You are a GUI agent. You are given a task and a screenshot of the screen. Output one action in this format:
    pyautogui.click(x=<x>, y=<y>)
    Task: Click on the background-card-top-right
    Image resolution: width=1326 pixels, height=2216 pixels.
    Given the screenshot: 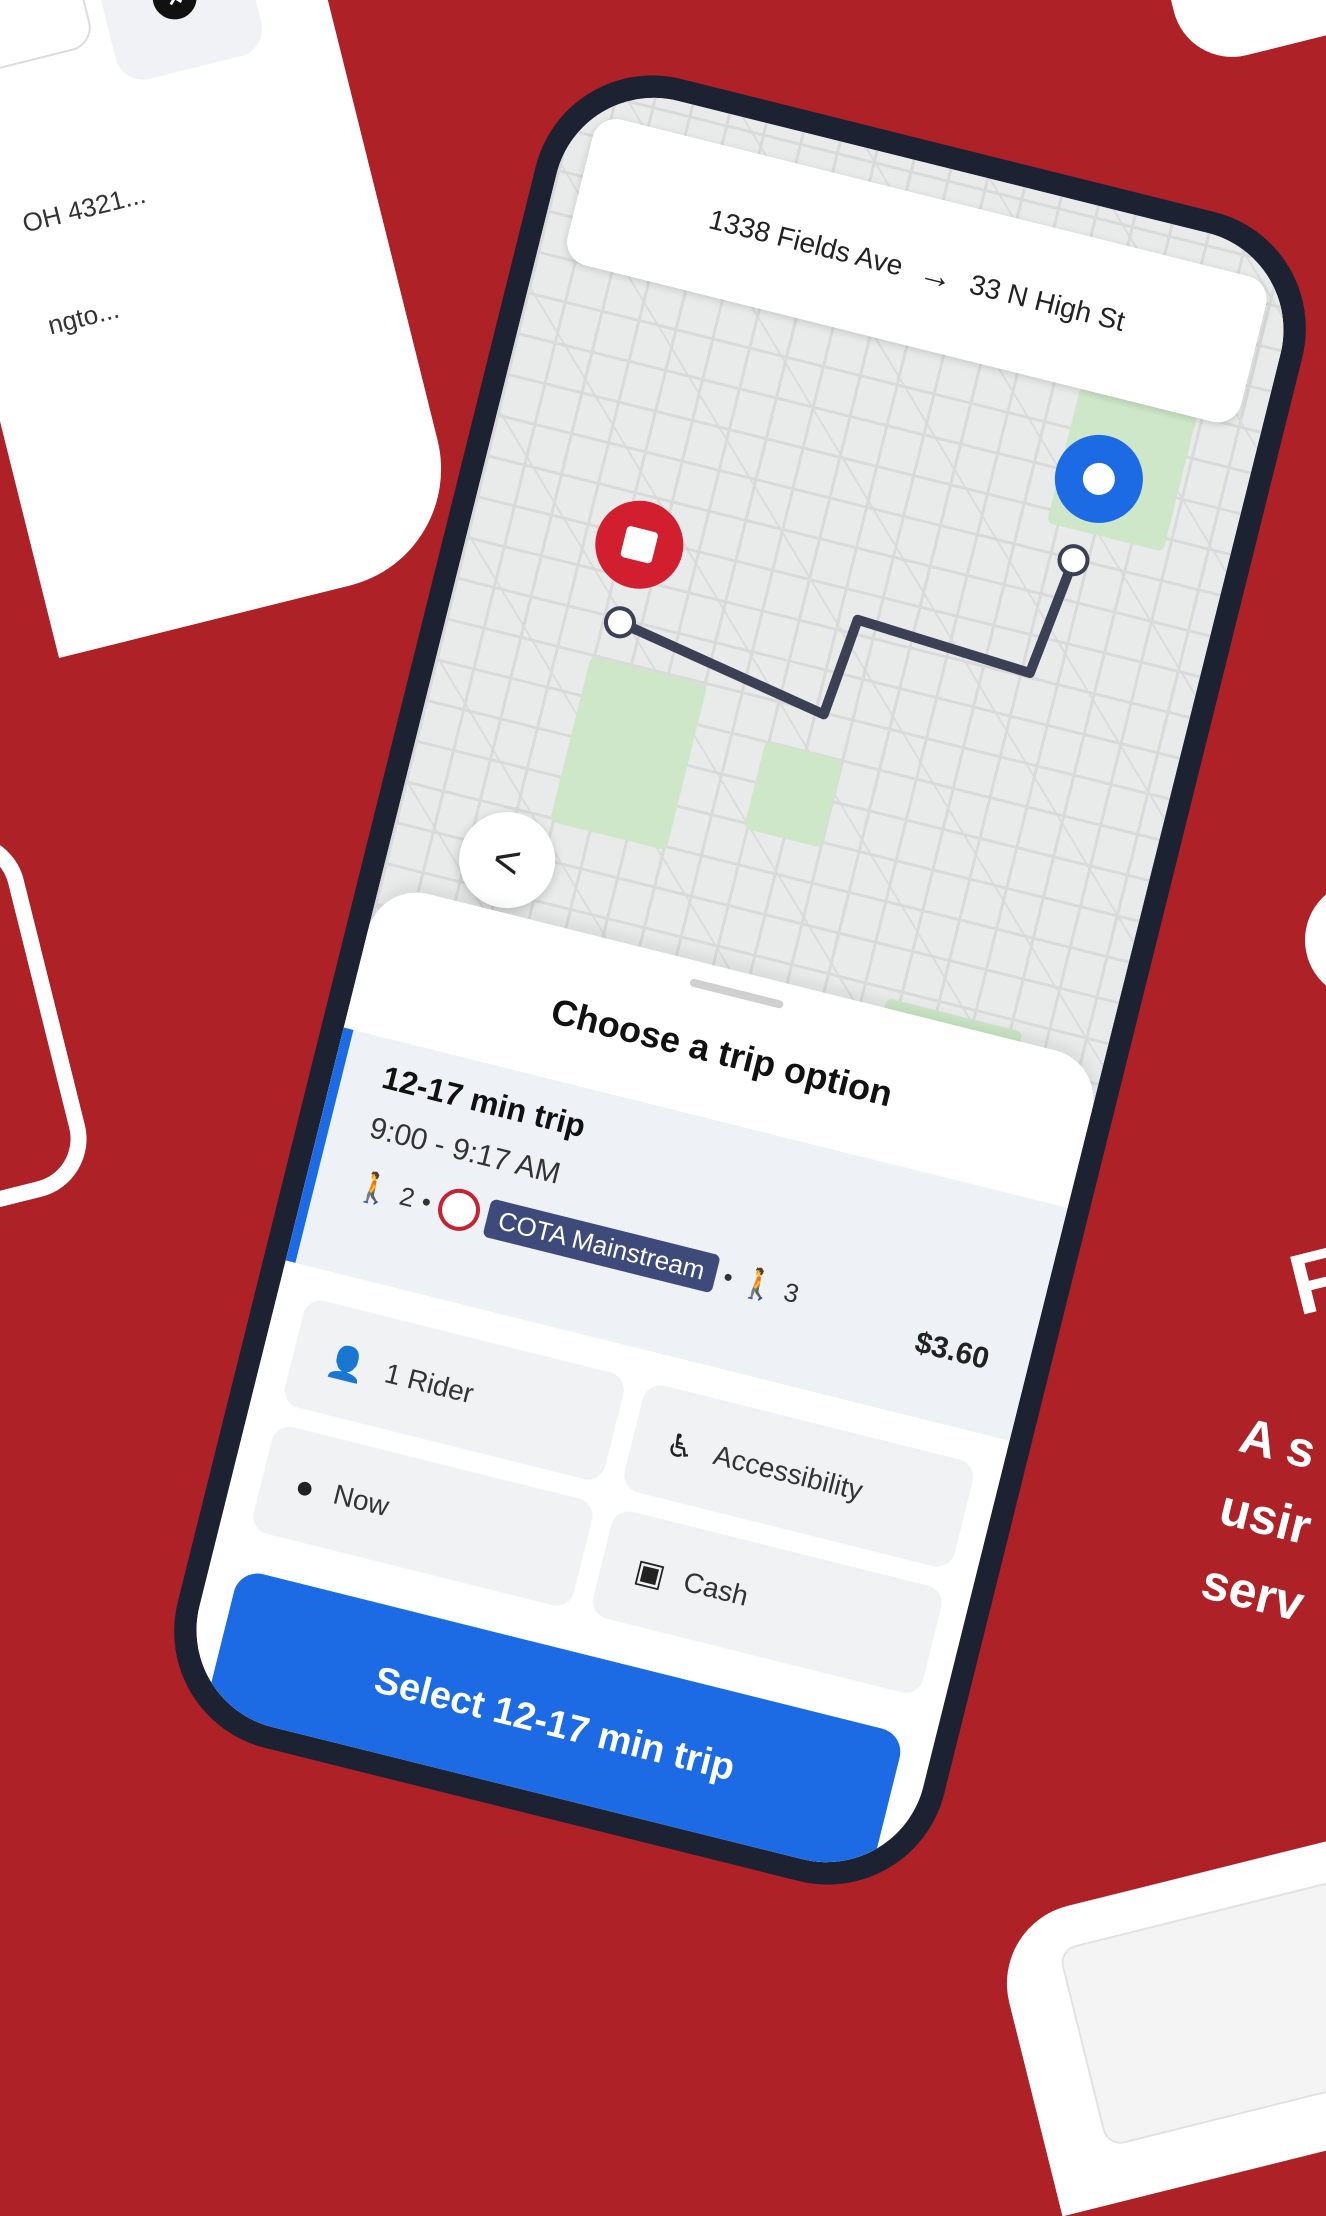 What is the action you would take?
    pyautogui.click(x=1242, y=35)
    